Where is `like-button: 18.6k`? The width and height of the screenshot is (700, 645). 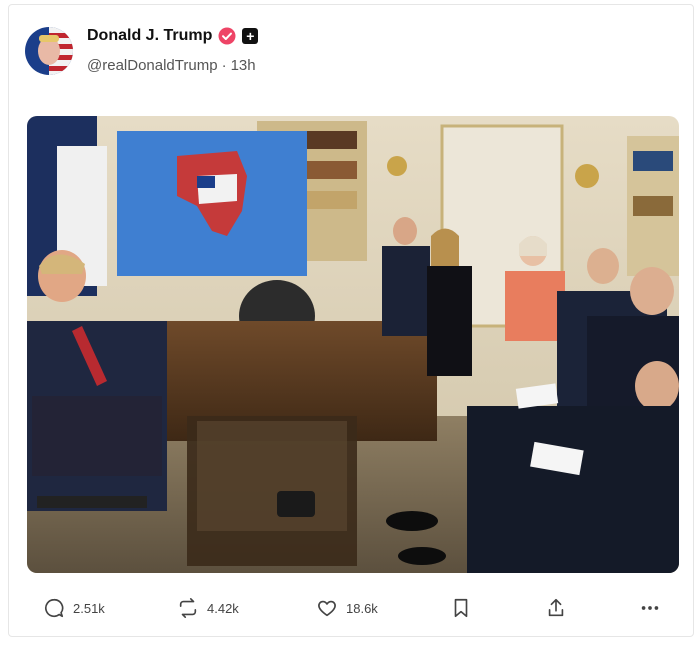
like-button: 18.6k is located at coordinates (347, 608).